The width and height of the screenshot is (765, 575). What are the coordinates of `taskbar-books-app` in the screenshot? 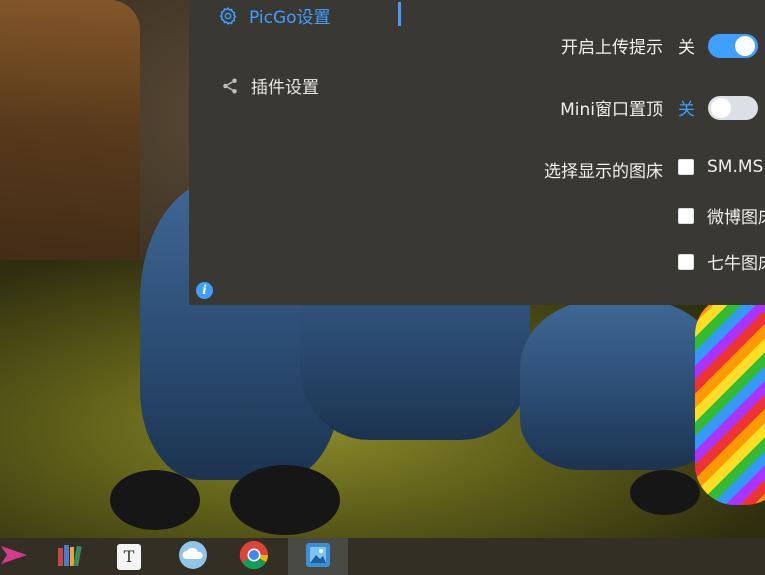 It's located at (69, 556).